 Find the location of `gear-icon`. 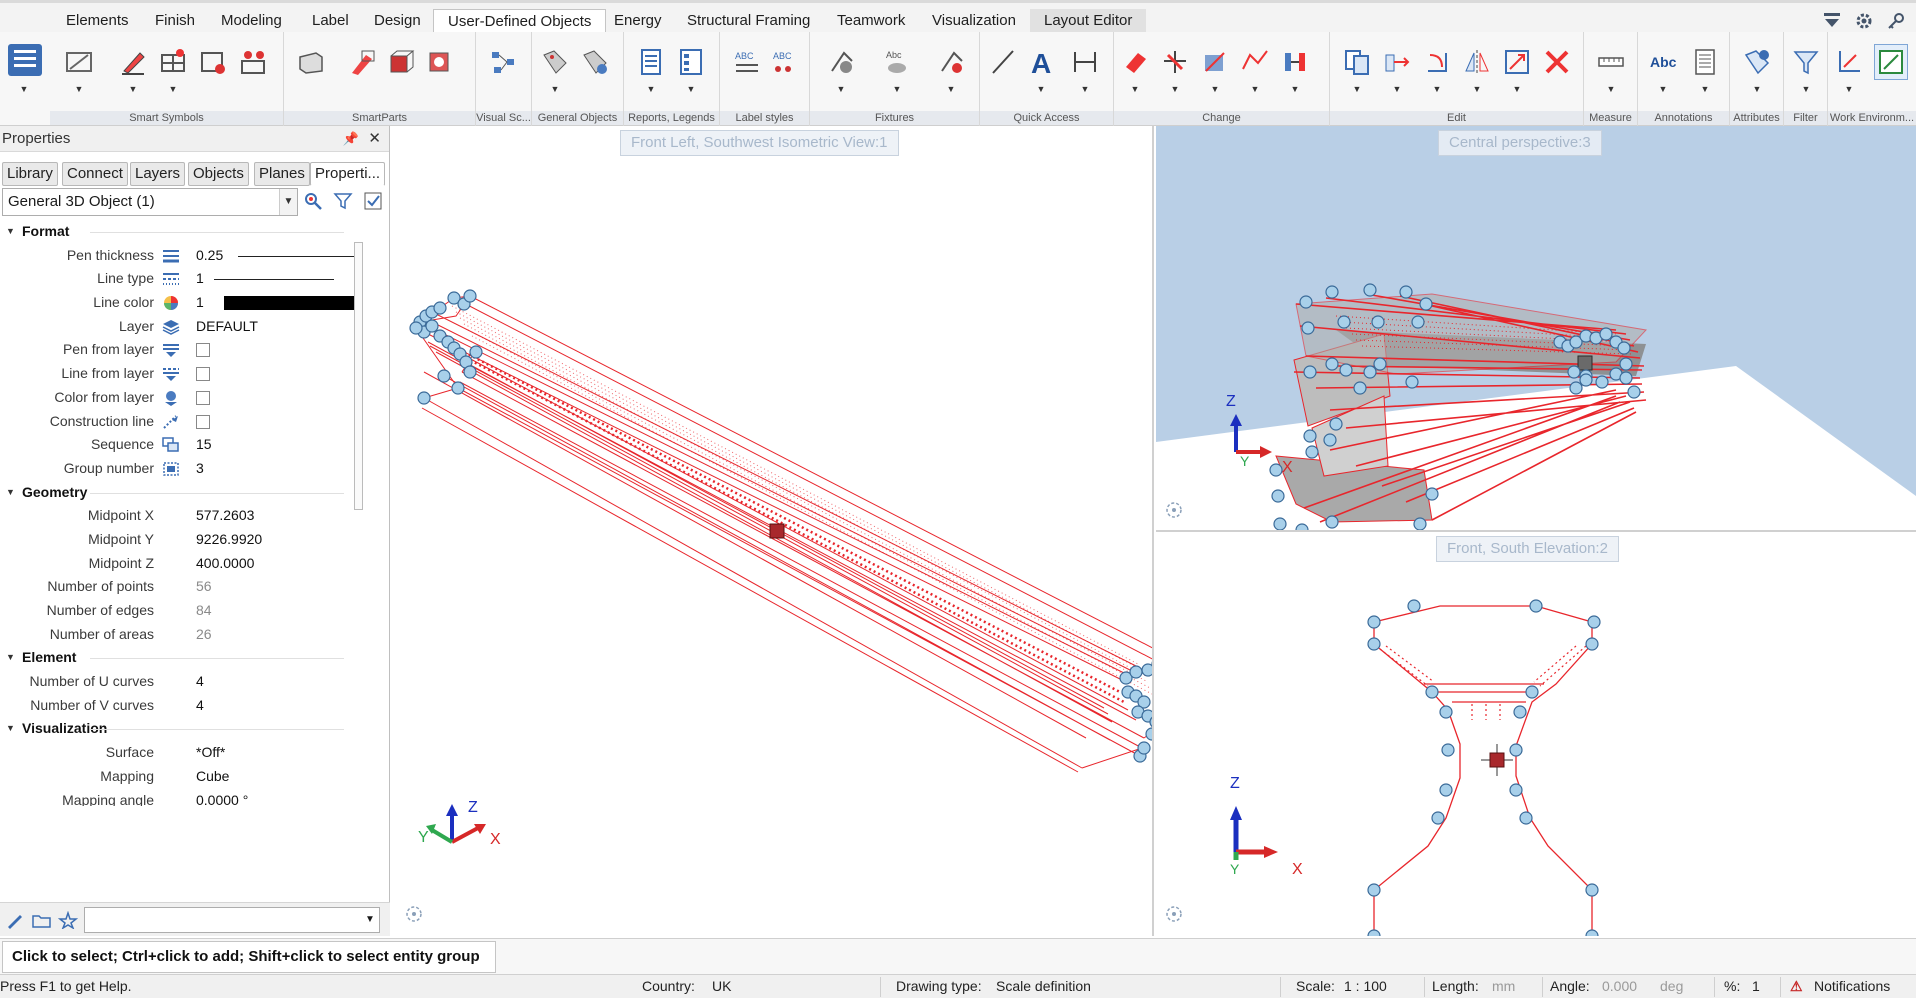

gear-icon is located at coordinates (1864, 21).